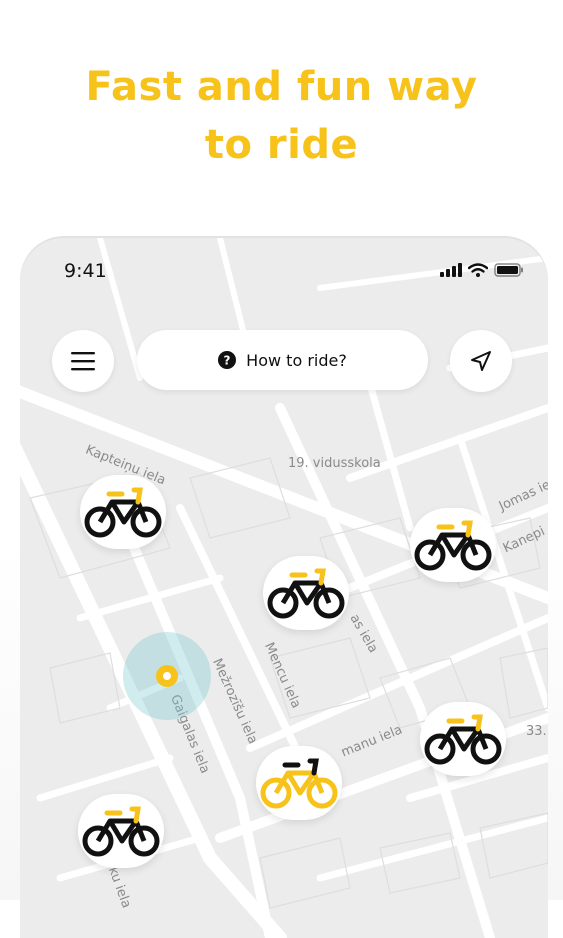  Describe the element at coordinates (281, 145) in the screenshot. I see `headline-line-2: to ride` at that location.